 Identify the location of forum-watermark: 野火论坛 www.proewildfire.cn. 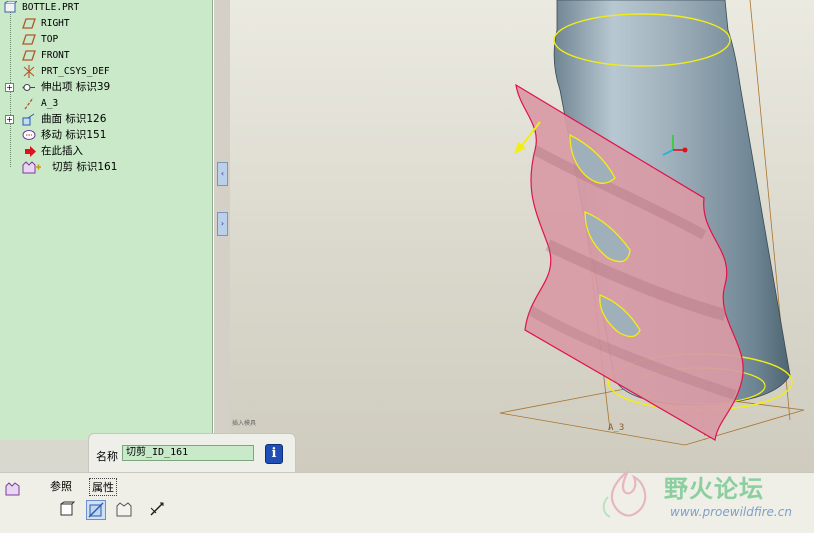
(703, 496).